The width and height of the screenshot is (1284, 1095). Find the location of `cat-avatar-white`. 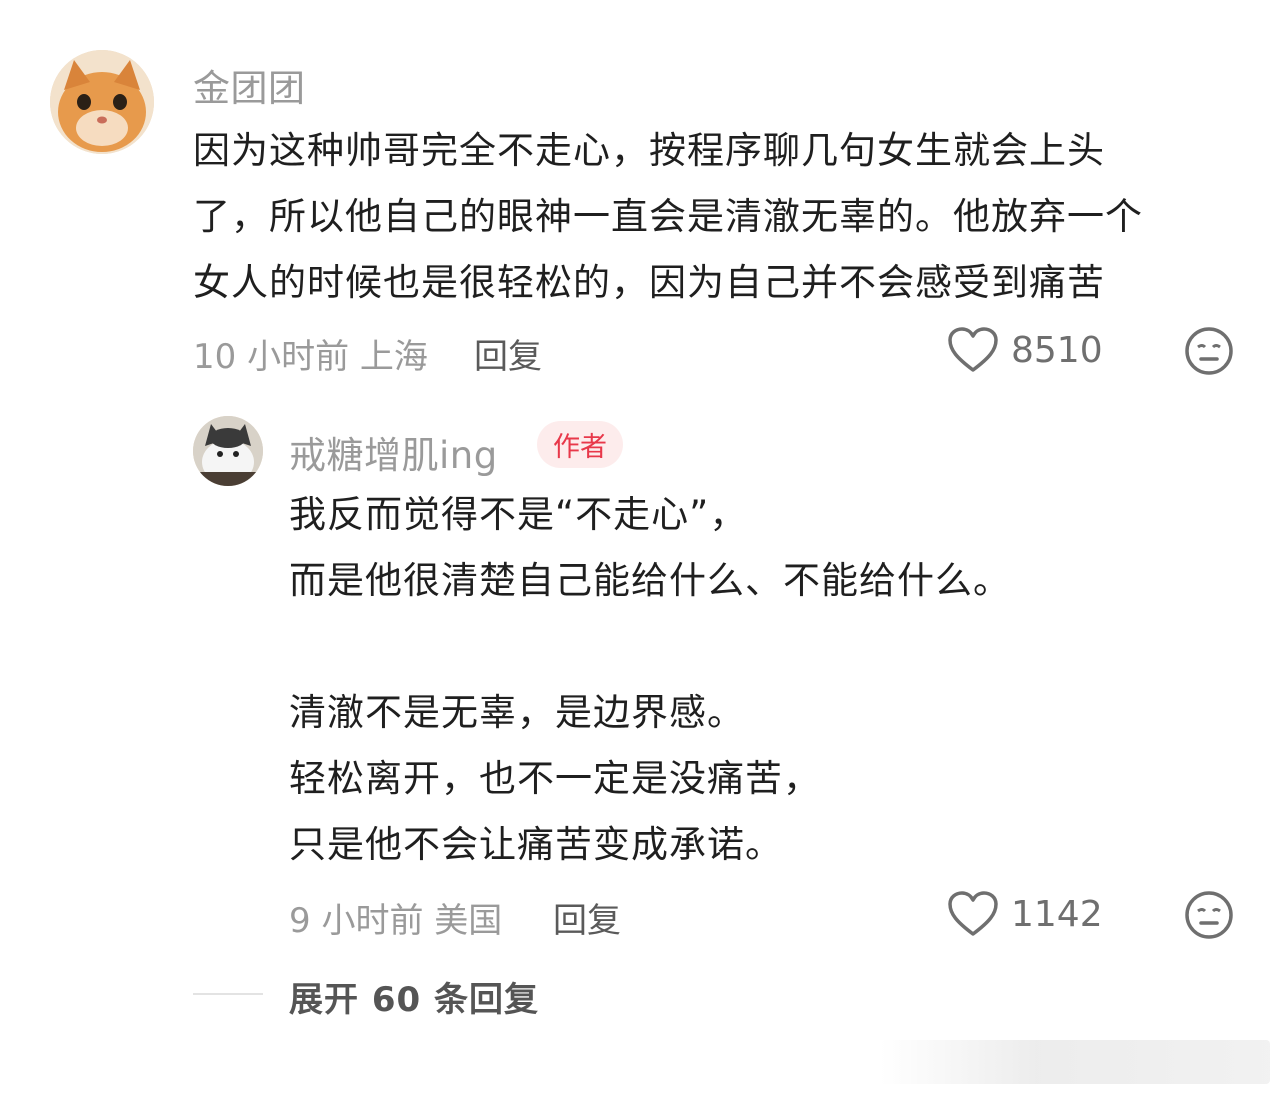

cat-avatar-white is located at coordinates (228, 451).